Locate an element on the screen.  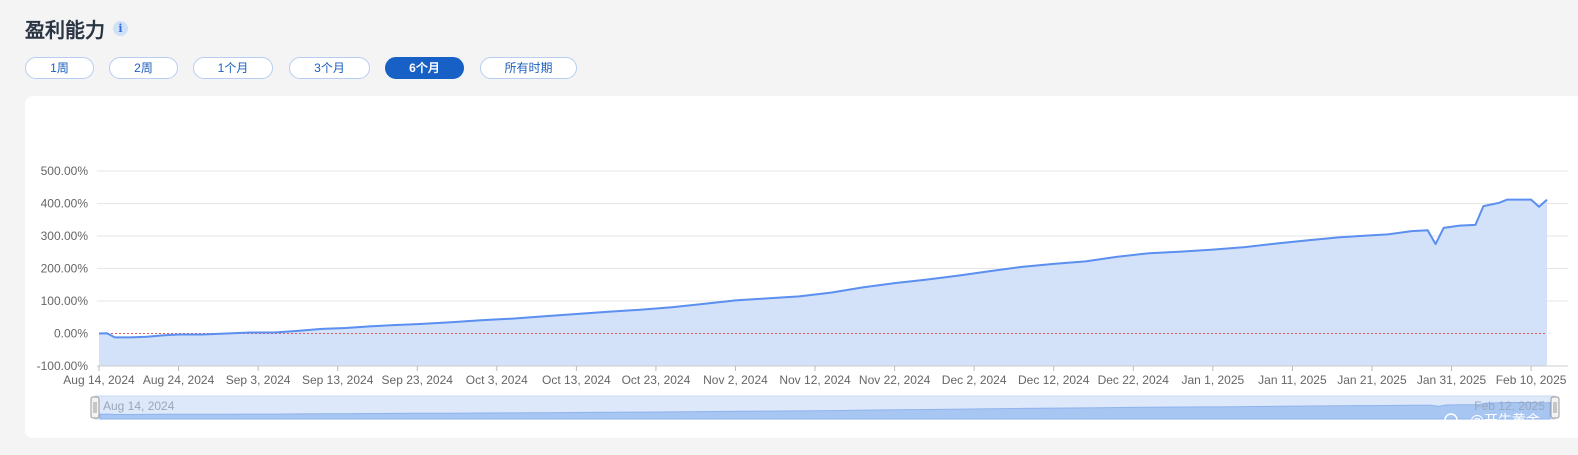
y-tick-label: 300.00% is located at coordinates (65, 236).